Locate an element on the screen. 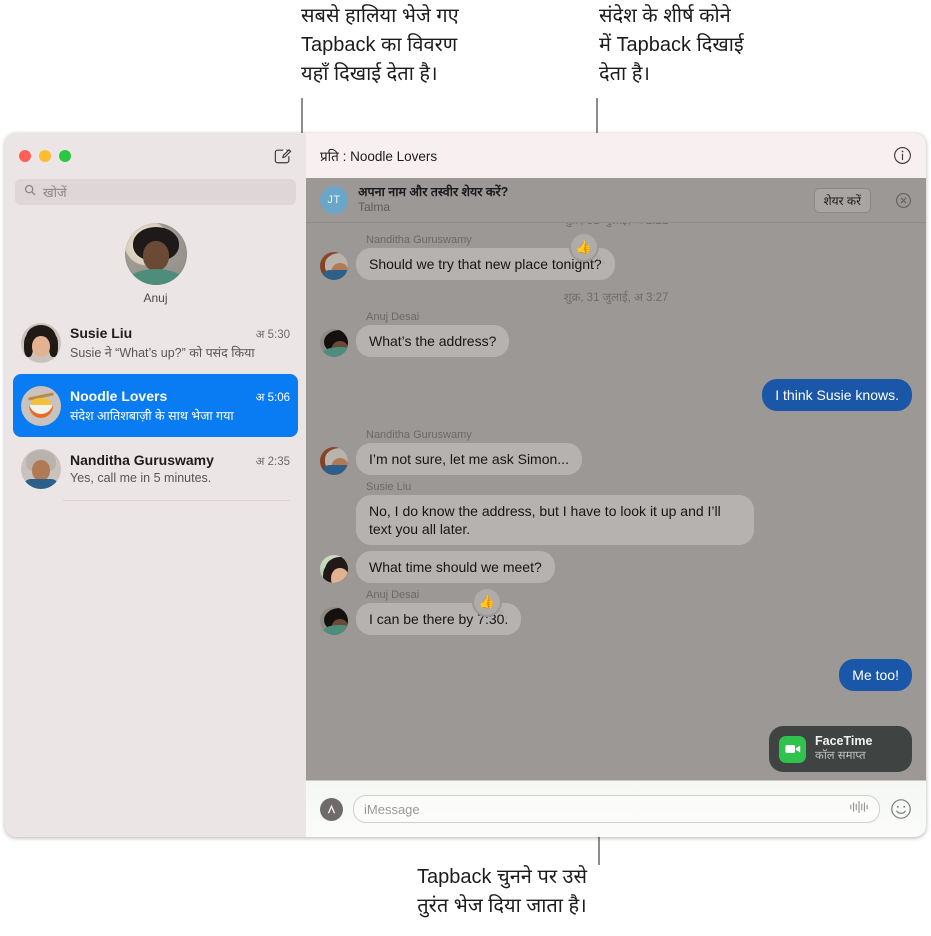  facetime-video-icon is located at coordinates (792, 749).